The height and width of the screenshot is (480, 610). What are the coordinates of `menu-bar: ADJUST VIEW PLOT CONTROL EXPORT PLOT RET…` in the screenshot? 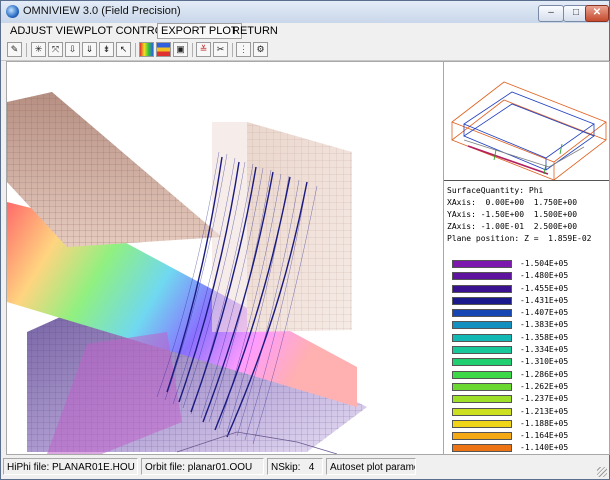 It's located at (305, 31).